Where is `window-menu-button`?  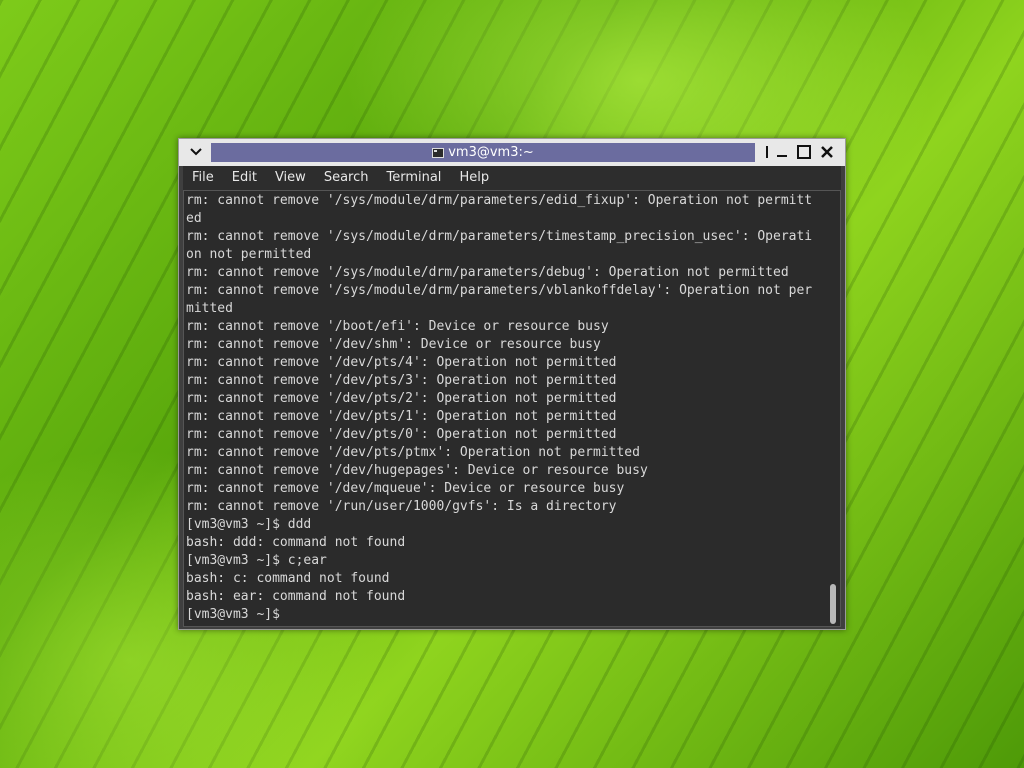
window-menu-button is located at coordinates (196, 152).